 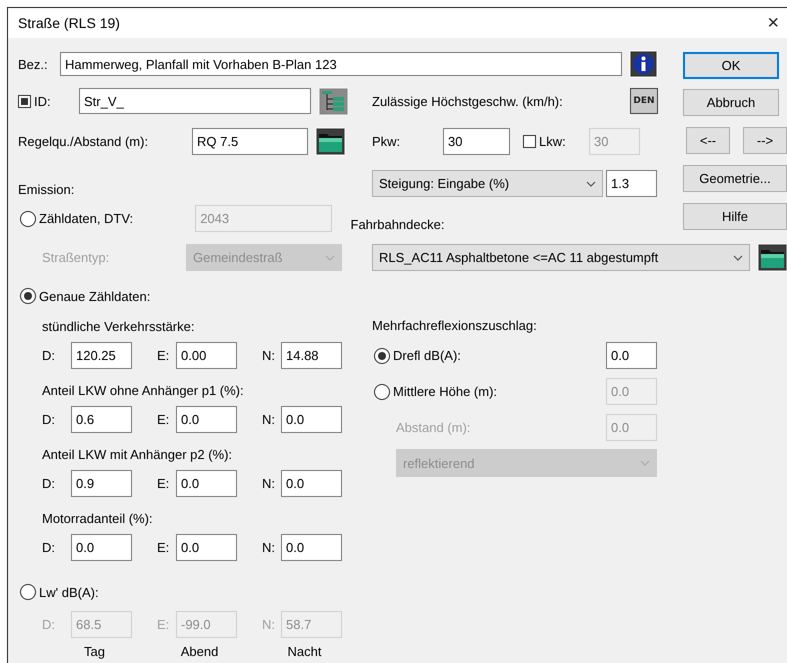 I want to click on cross-section-field: RQ 7.5, so click(x=250, y=141).